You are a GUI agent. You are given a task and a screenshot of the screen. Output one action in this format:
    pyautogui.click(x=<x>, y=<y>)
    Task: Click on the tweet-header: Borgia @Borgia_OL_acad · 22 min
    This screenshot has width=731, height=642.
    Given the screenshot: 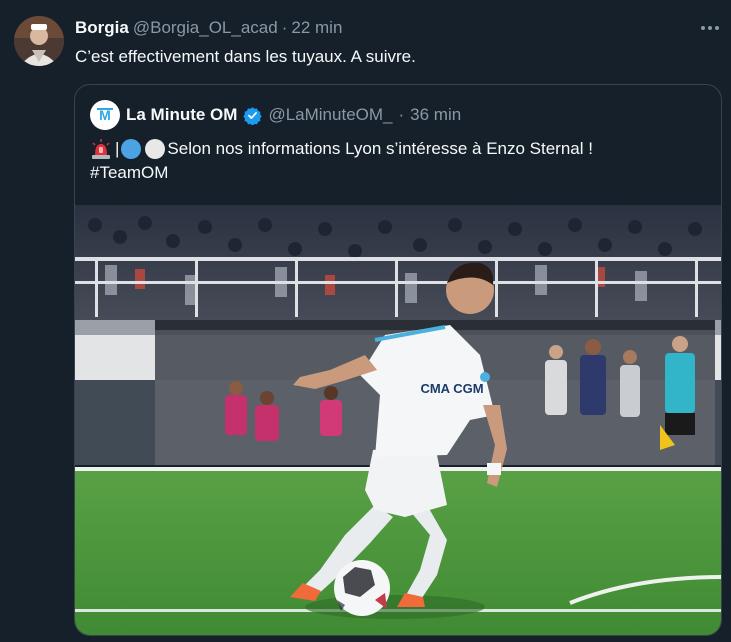 What is the action you would take?
    pyautogui.click(x=208, y=28)
    